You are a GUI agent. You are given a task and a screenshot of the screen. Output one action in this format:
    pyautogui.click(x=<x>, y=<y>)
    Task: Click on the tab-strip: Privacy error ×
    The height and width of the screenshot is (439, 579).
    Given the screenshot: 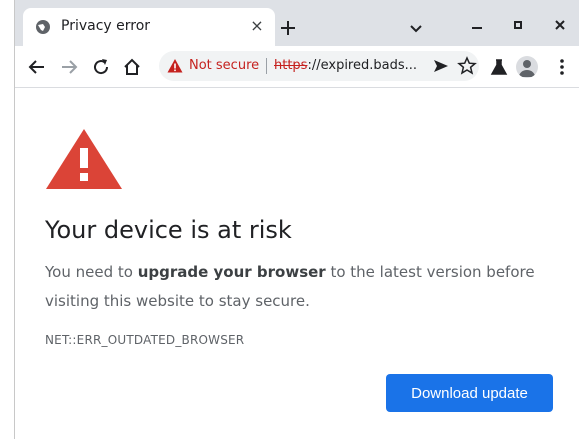 What is the action you would take?
    pyautogui.click(x=297, y=23)
    